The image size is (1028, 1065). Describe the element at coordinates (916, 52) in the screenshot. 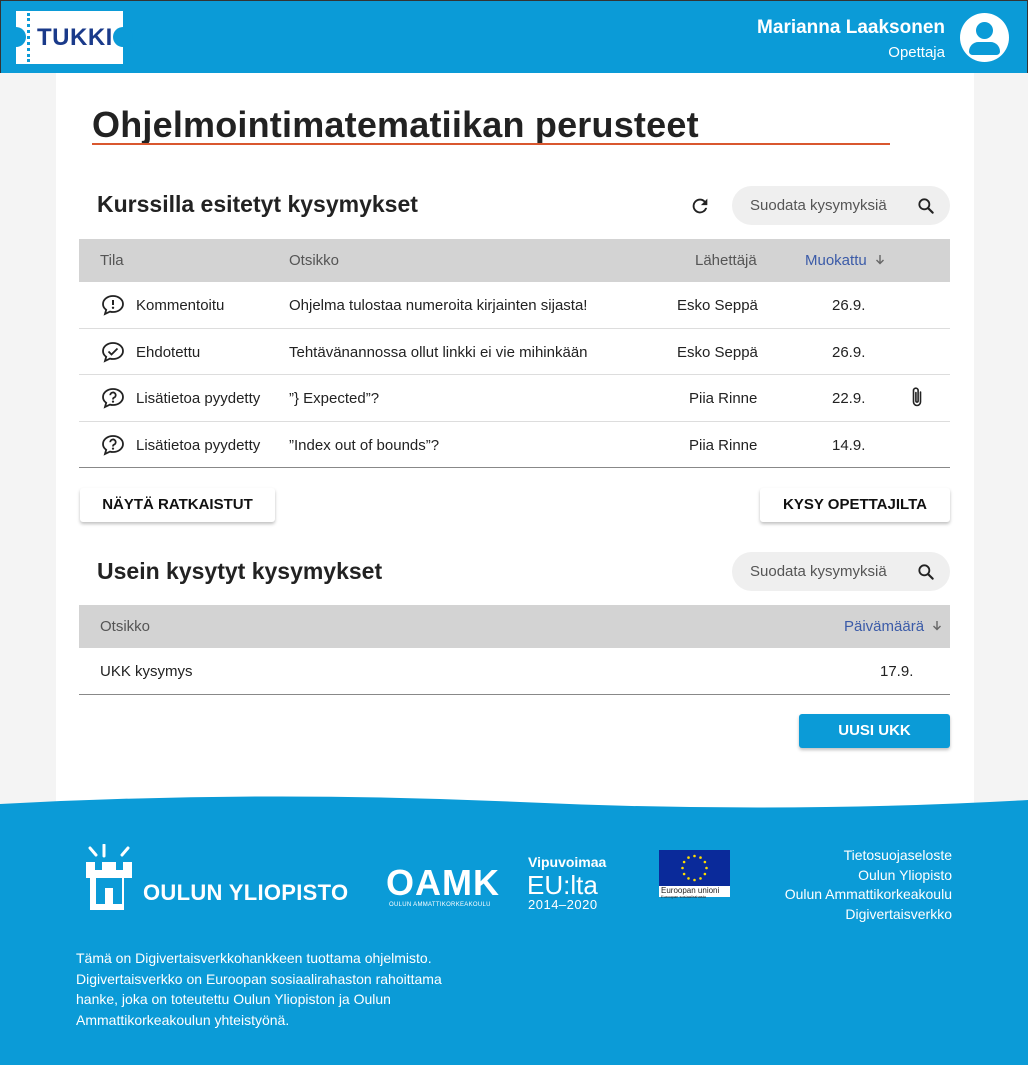

I see `user-role: Opettaja` at that location.